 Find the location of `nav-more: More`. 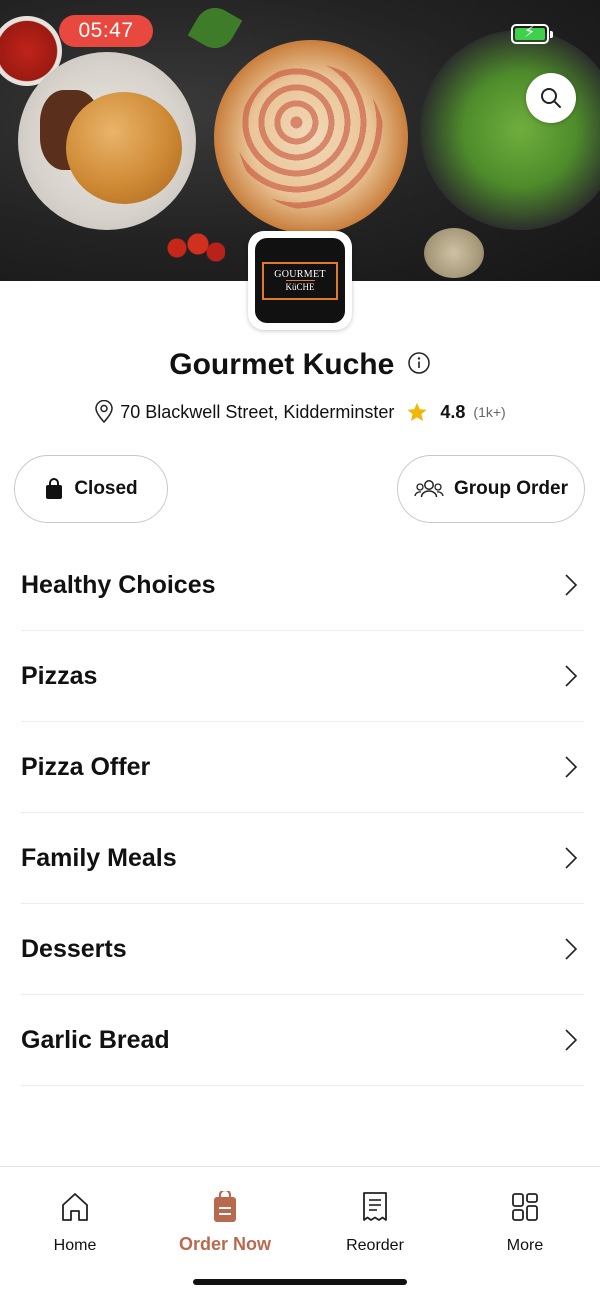

nav-more: More is located at coordinates (525, 1222).